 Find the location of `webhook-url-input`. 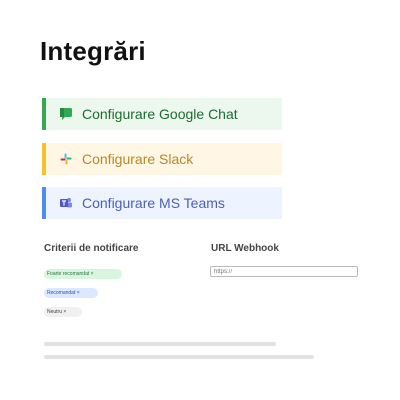

webhook-url-input is located at coordinates (284, 271).